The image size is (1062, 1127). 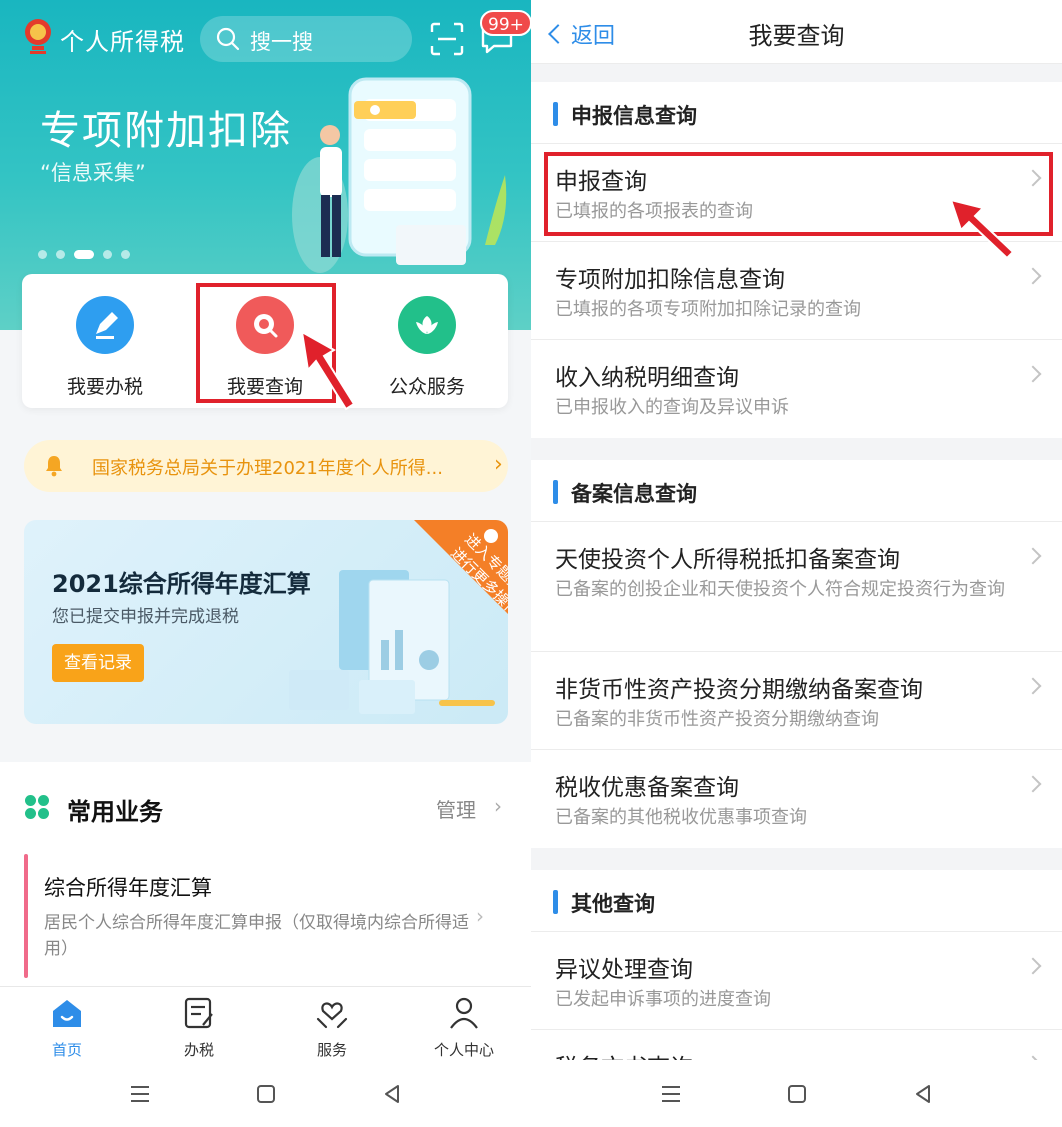 I want to click on bottom-tab-bar: 首页 办税 服务 个人中心, so click(x=265, y=1023).